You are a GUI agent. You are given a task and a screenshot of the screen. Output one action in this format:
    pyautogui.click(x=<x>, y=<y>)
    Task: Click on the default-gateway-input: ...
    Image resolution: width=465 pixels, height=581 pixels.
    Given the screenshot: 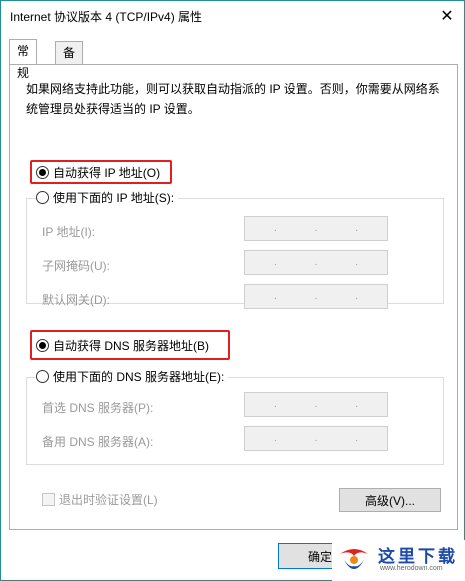 What is the action you would take?
    pyautogui.click(x=316, y=296)
    